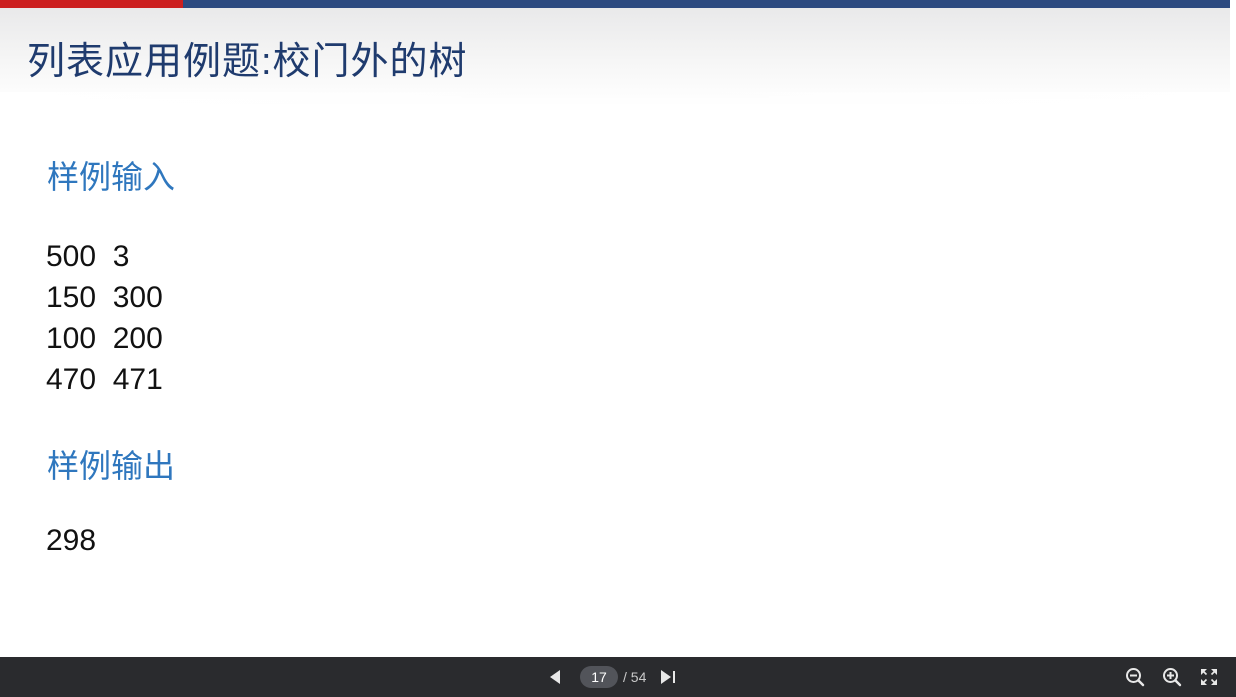 This screenshot has height=697, width=1236. What do you see at coordinates (1135, 677) in the screenshot?
I see `zoom-out-icon` at bounding box center [1135, 677].